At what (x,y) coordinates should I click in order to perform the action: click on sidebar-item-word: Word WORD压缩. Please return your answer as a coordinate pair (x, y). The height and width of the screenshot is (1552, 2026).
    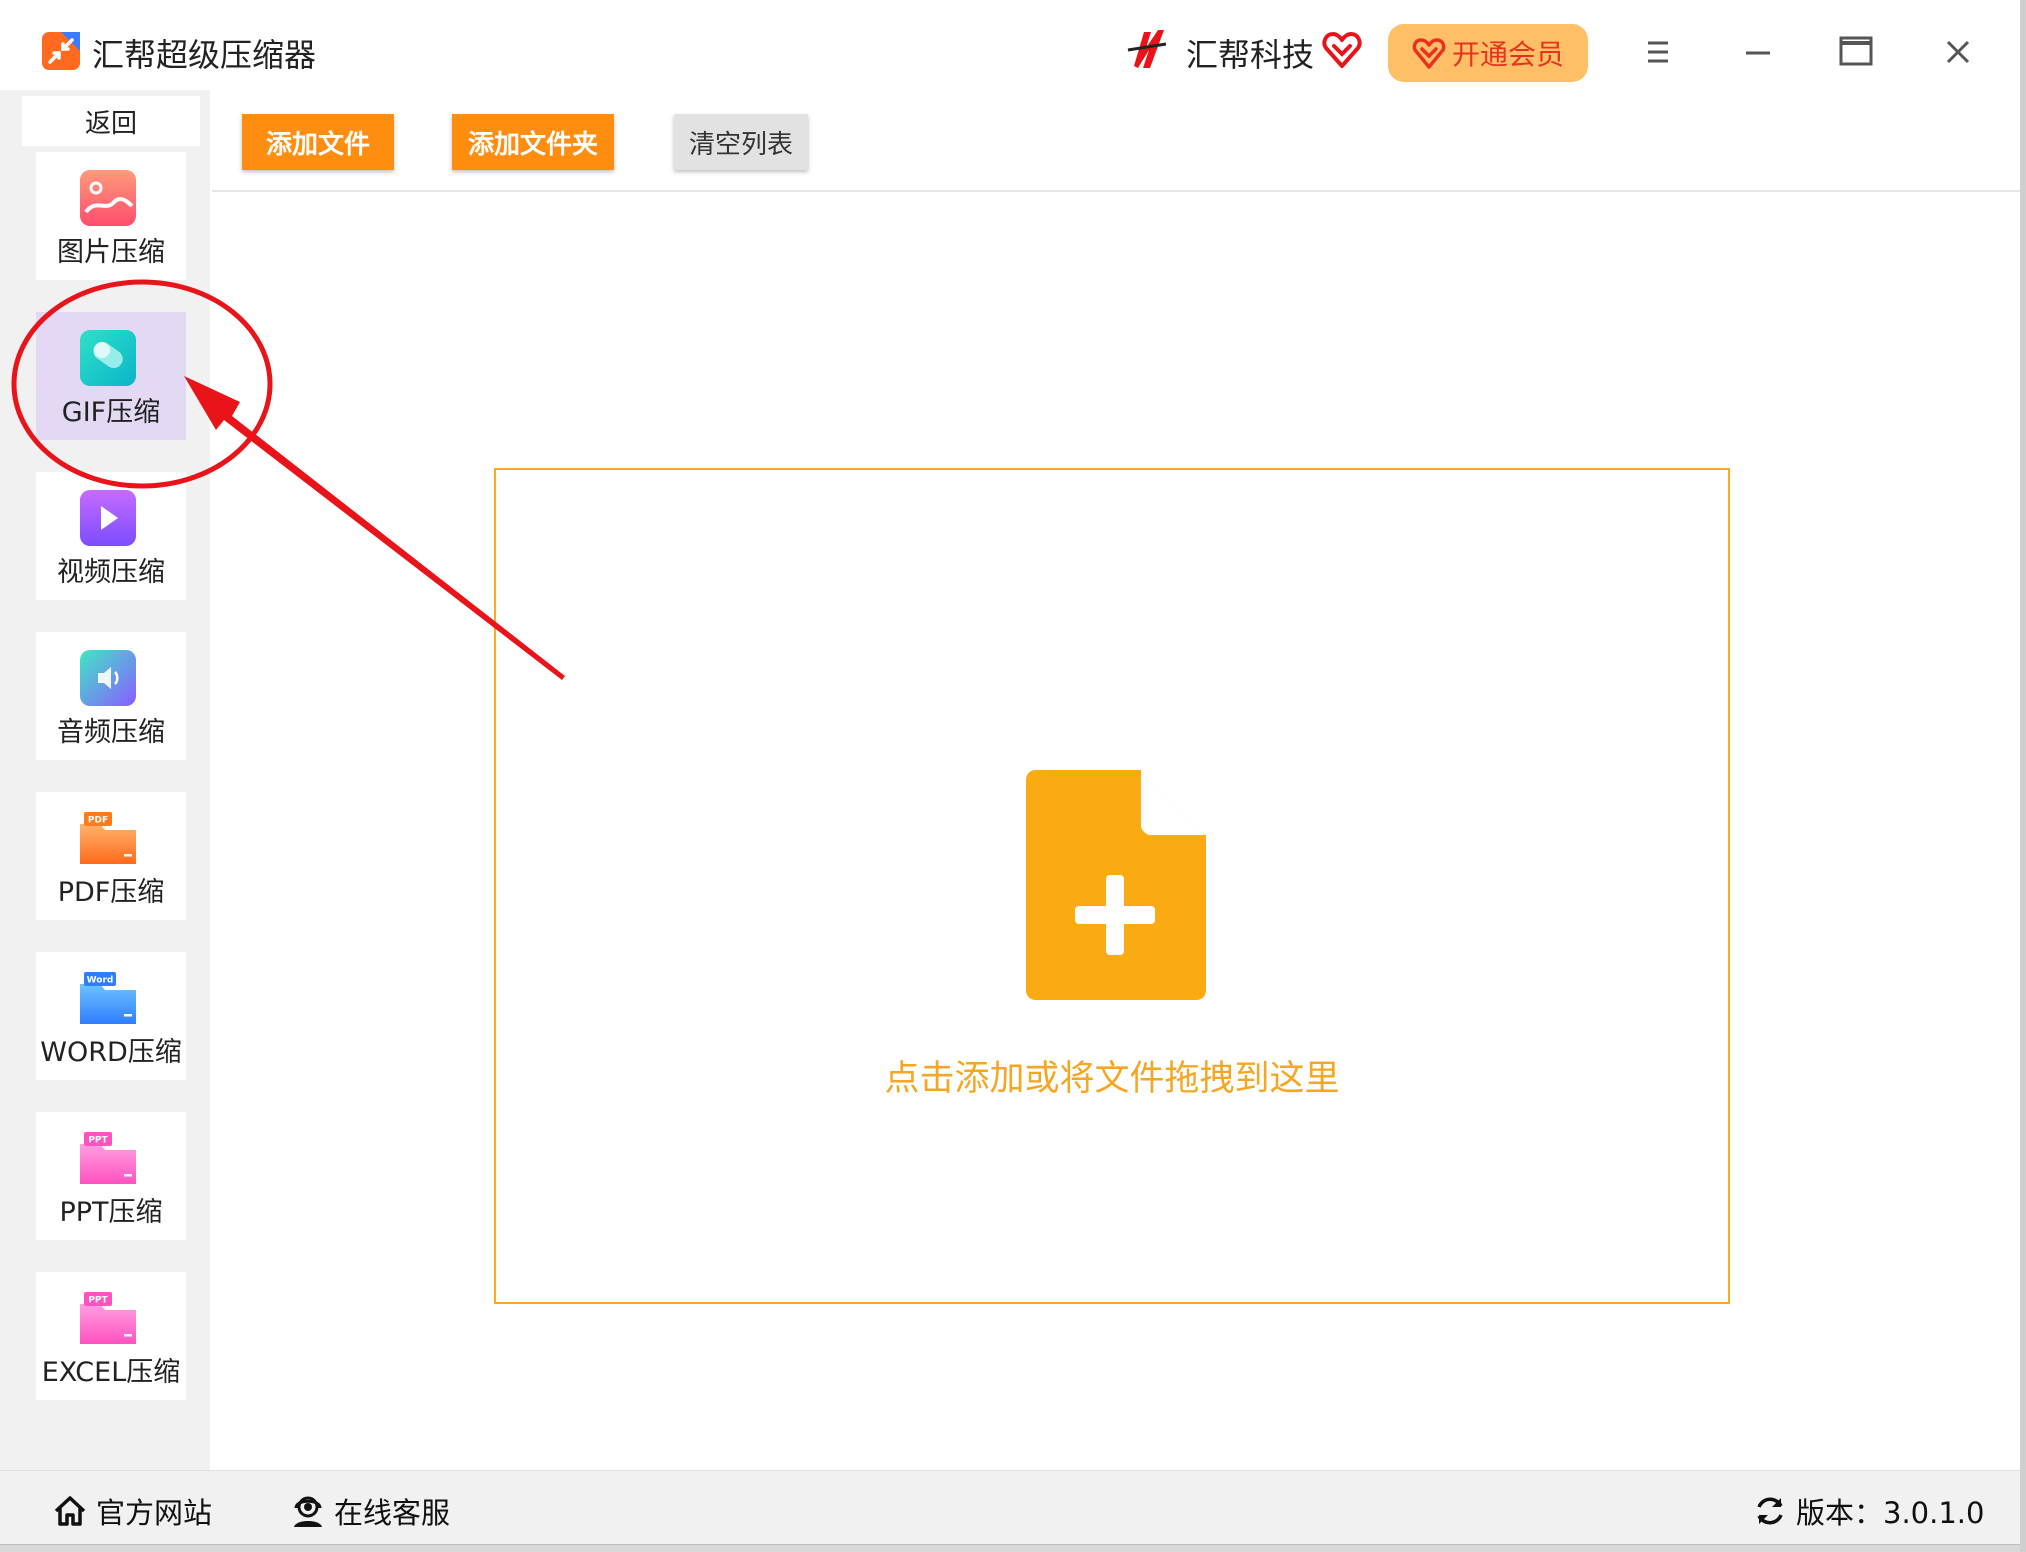
    Looking at the image, I should click on (111, 1016).